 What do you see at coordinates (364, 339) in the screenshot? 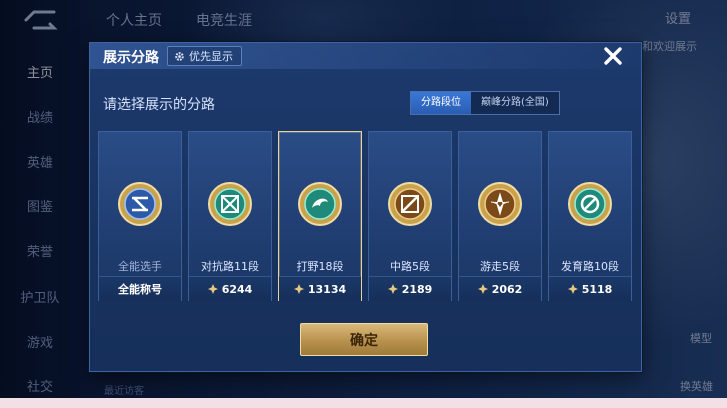
I see `confirm-button: 确定` at bounding box center [364, 339].